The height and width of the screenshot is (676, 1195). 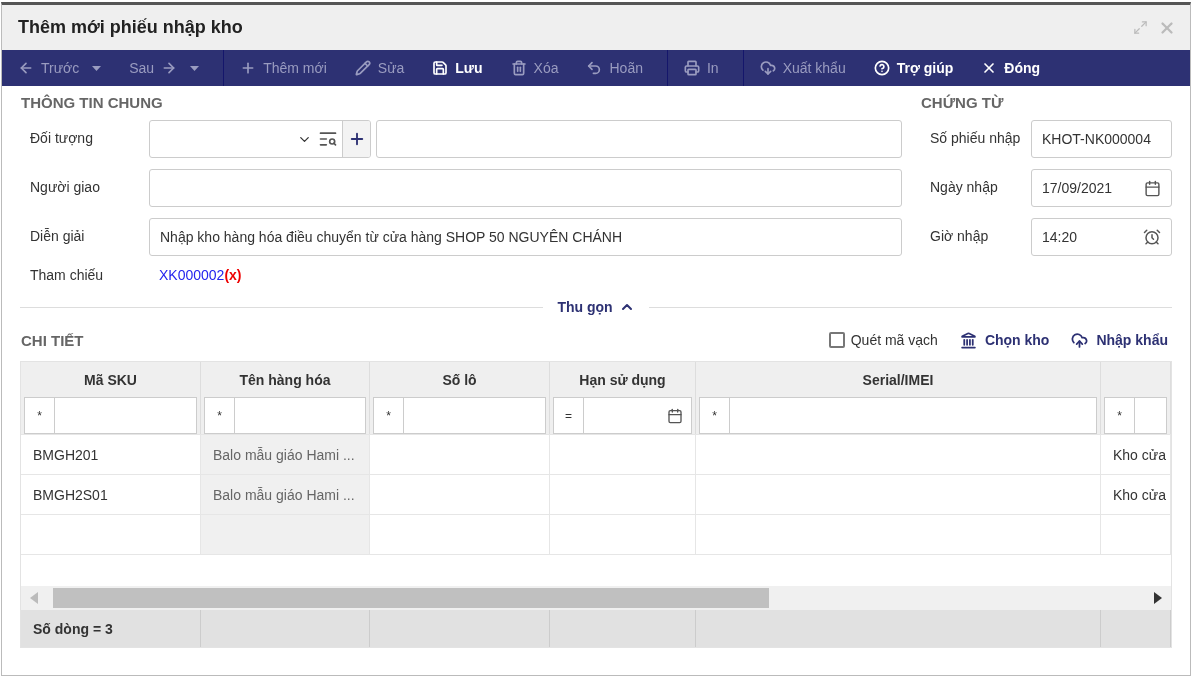 What do you see at coordinates (457, 68) in the screenshot?
I see `toolbar-button: Lưu` at bounding box center [457, 68].